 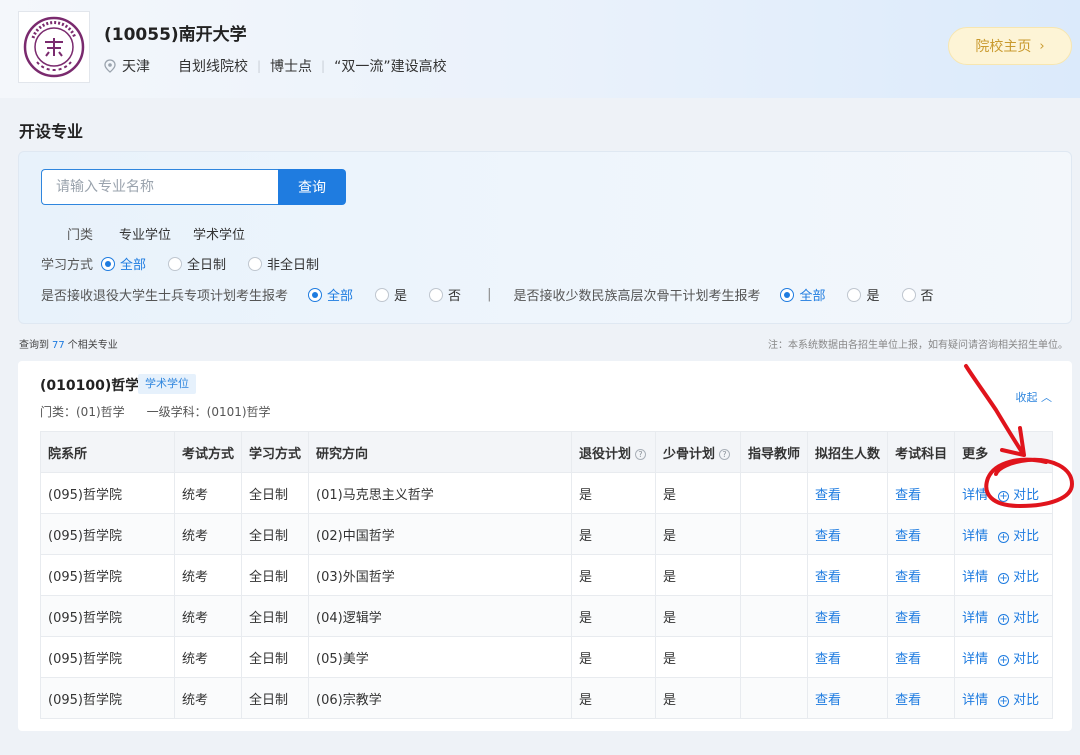 I want to click on table-row: (095)哲学院 统考 全日制 (04)逻辑学是是查看 查看 详情 + 对比, so click(x=547, y=616).